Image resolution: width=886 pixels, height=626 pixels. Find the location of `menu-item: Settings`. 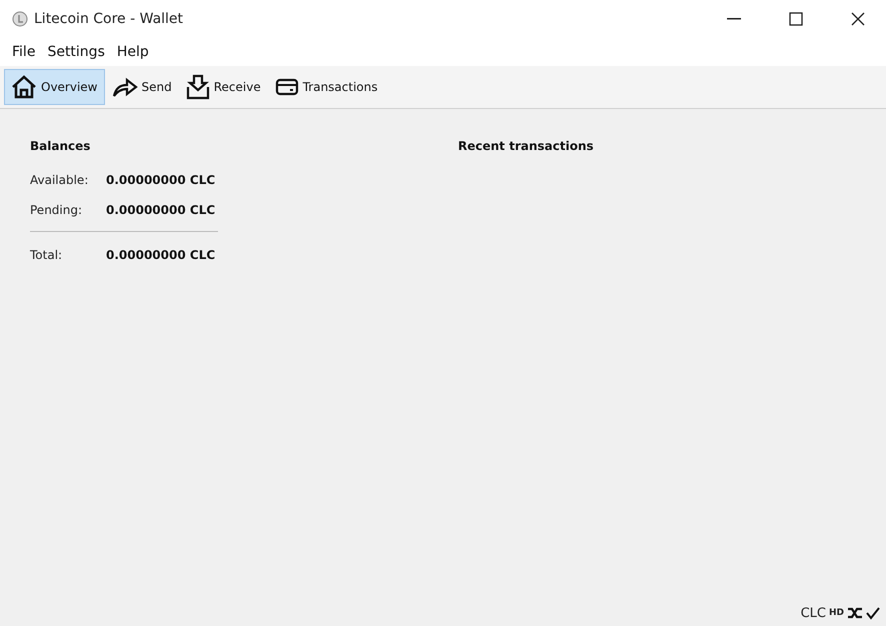

menu-item: Settings is located at coordinates (76, 52).